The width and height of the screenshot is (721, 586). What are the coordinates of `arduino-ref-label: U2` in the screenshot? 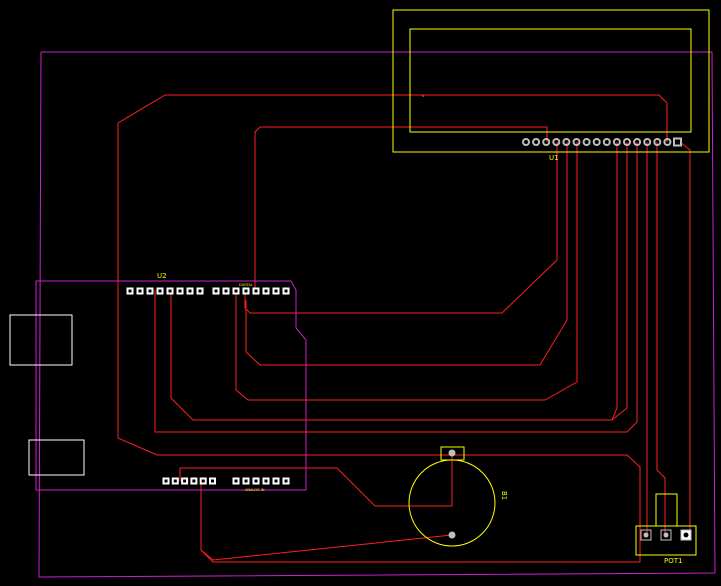 It's located at (162, 276).